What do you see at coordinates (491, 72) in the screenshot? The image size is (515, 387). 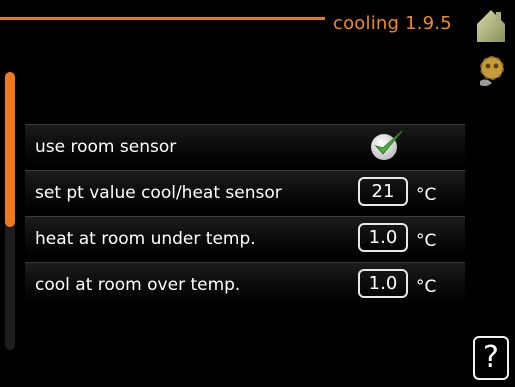 I see `gear-icon` at bounding box center [491, 72].